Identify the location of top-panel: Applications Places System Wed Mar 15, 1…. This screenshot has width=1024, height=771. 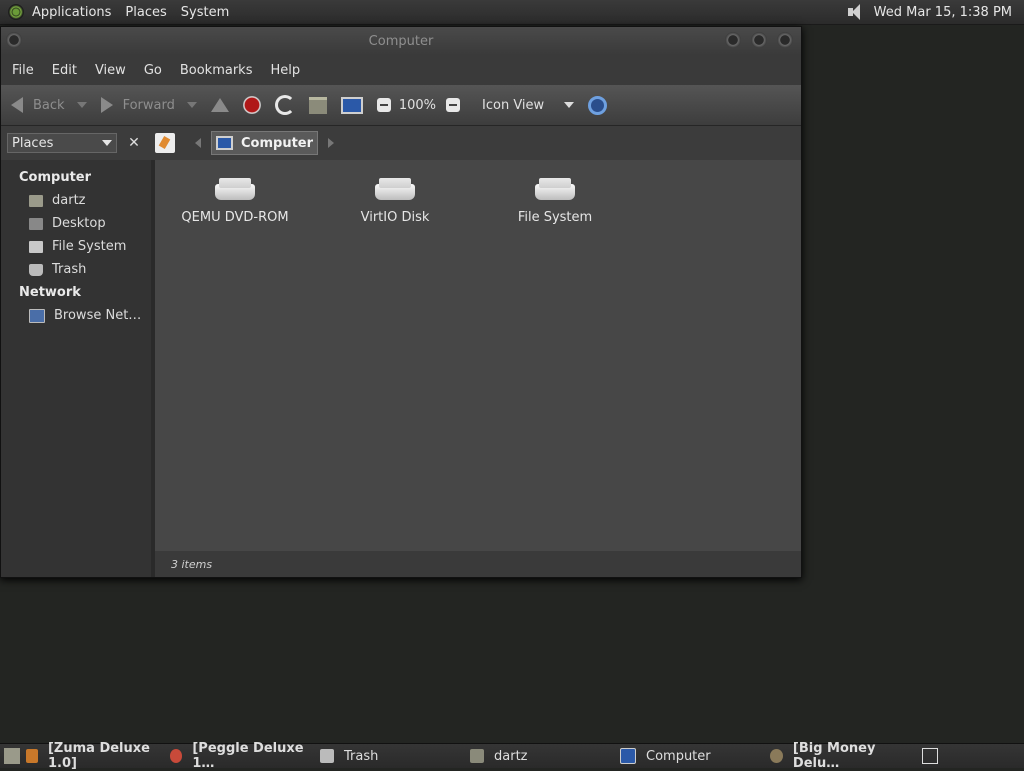
(512, 12).